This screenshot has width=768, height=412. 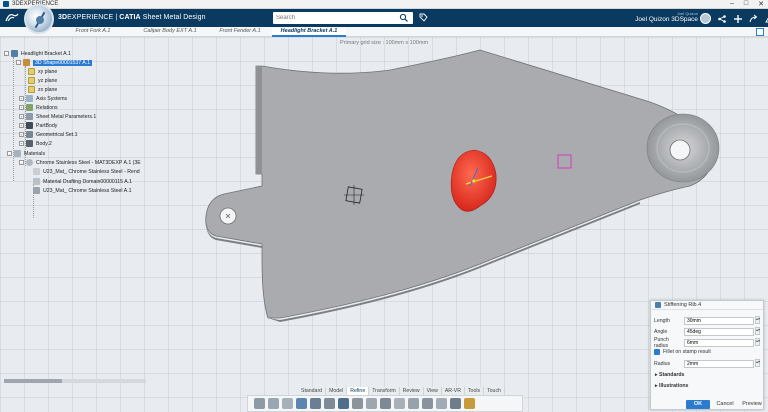 What do you see at coordinates (82, 190) in the screenshot?
I see `tree-item-material-core: U23_Mat_ Chrome Stainless Steel A.1` at bounding box center [82, 190].